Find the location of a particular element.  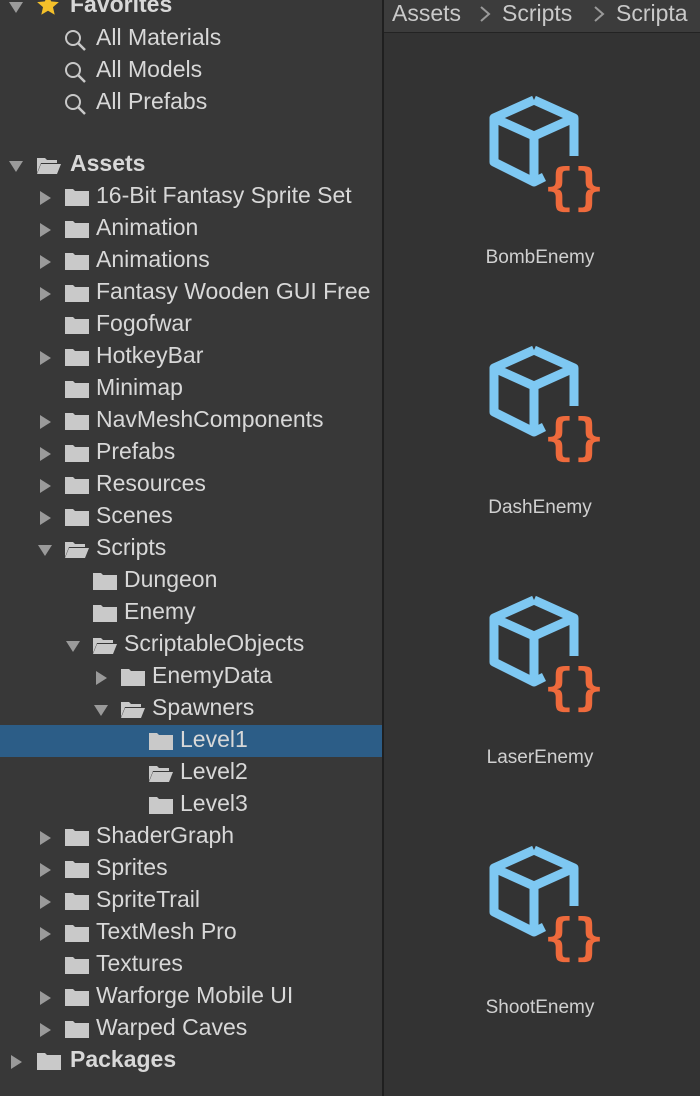

tree-row-assets: Assets is located at coordinates (191, 165).